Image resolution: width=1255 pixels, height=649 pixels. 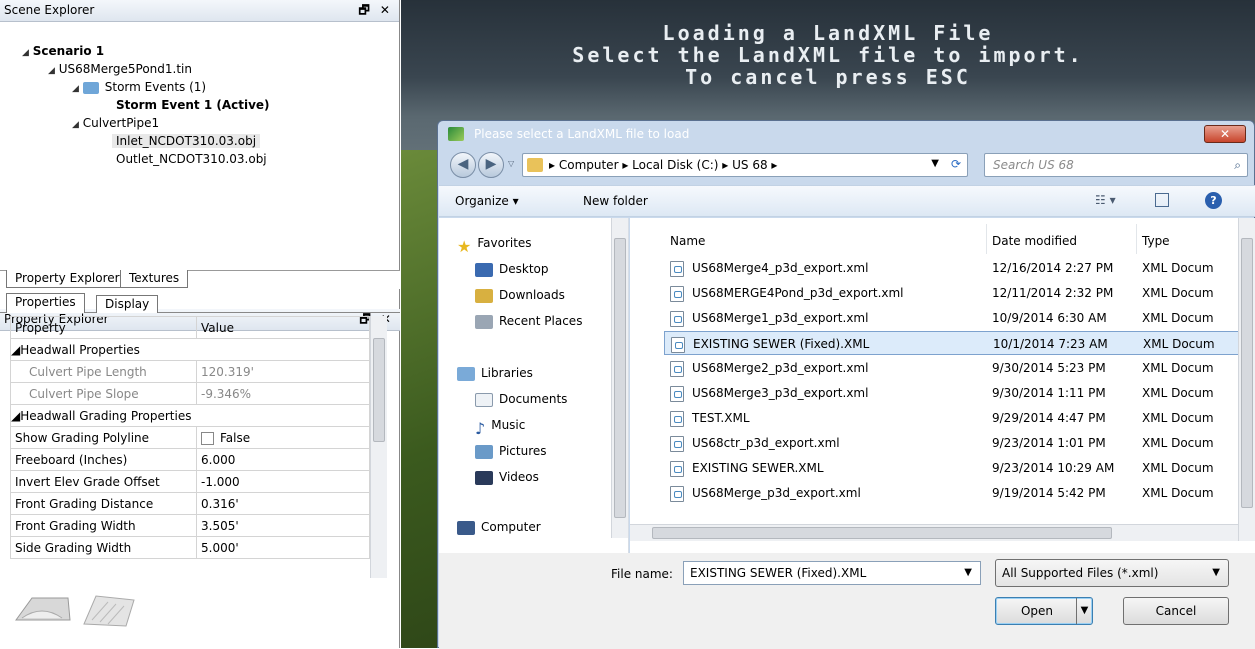 What do you see at coordinates (487, 201) in the screenshot?
I see `organize-button: Organize ▾` at bounding box center [487, 201].